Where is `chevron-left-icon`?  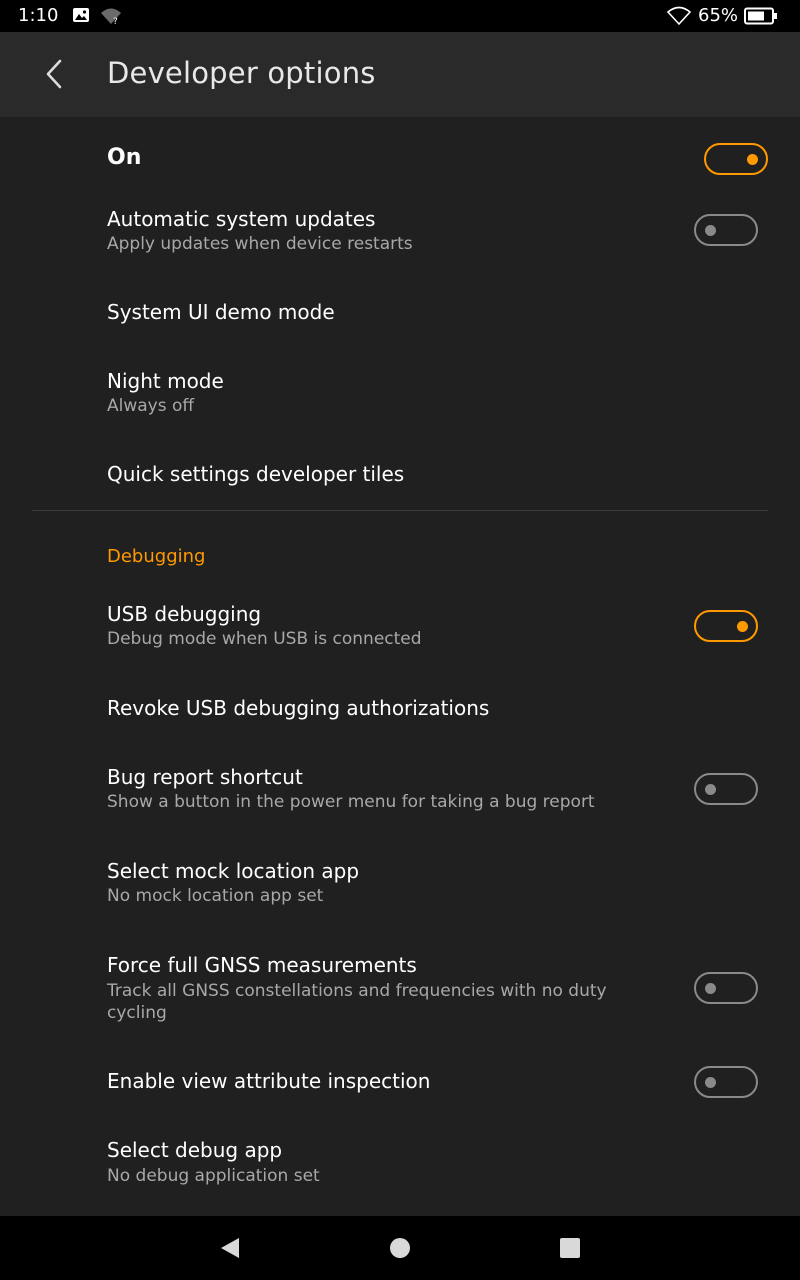 chevron-left-icon is located at coordinates (54, 74).